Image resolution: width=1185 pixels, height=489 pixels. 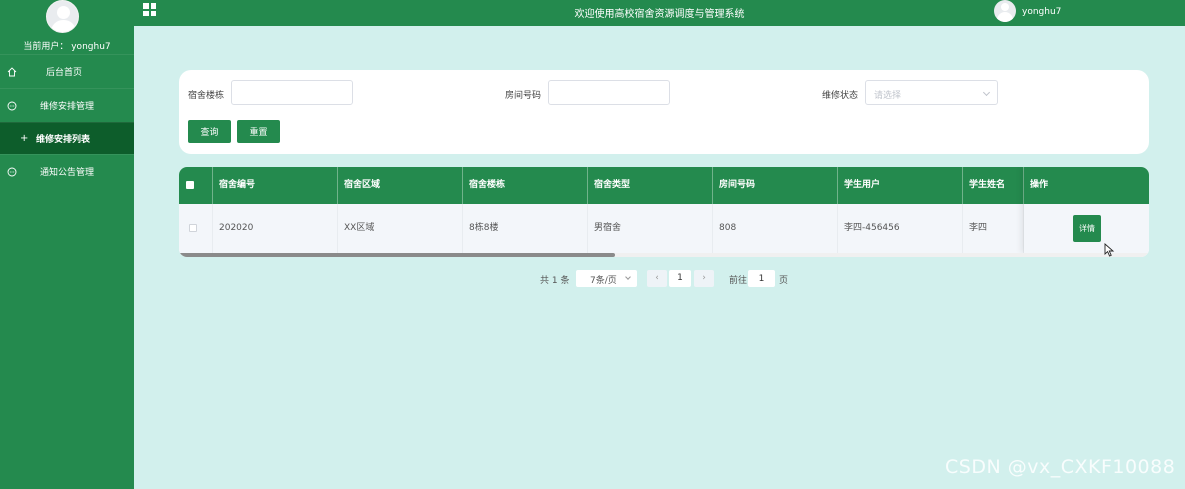 I want to click on query-button: 查询, so click(x=209, y=131).